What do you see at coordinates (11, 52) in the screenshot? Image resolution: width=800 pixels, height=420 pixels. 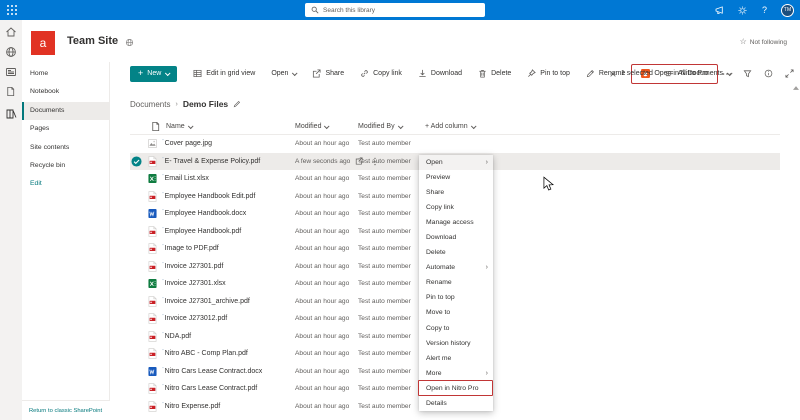 I see `rail-globe-icon` at bounding box center [11, 52].